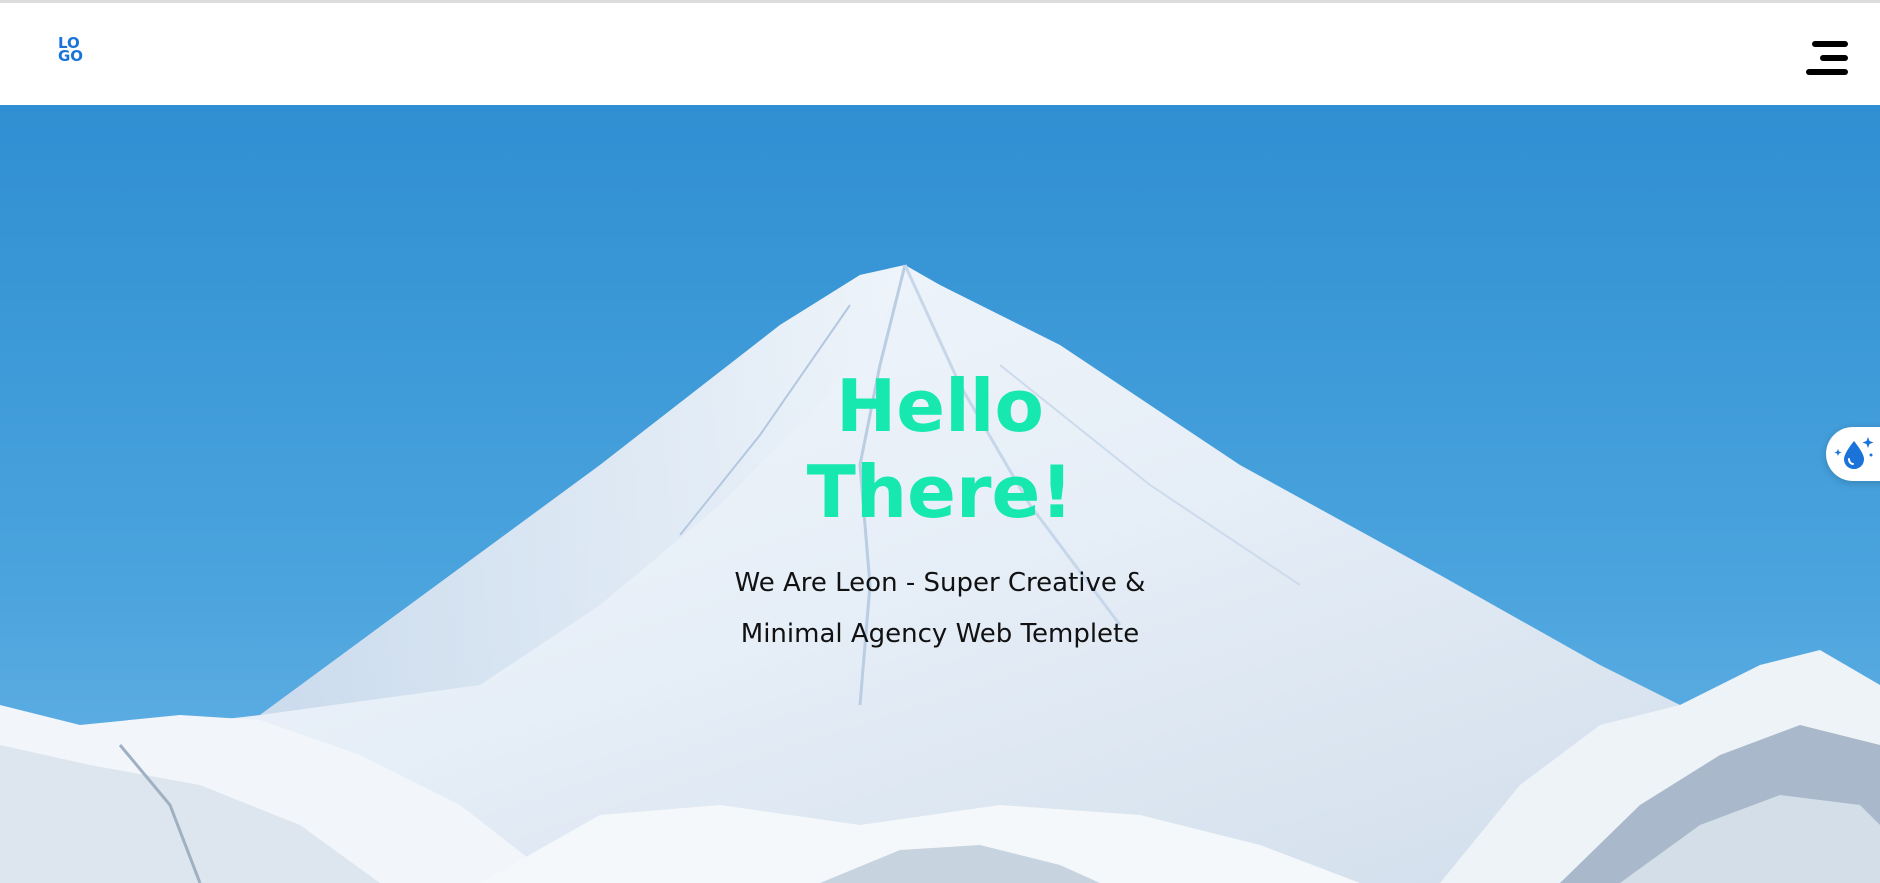  I want to click on water-drop-sparkle-icon, so click(1854, 453).